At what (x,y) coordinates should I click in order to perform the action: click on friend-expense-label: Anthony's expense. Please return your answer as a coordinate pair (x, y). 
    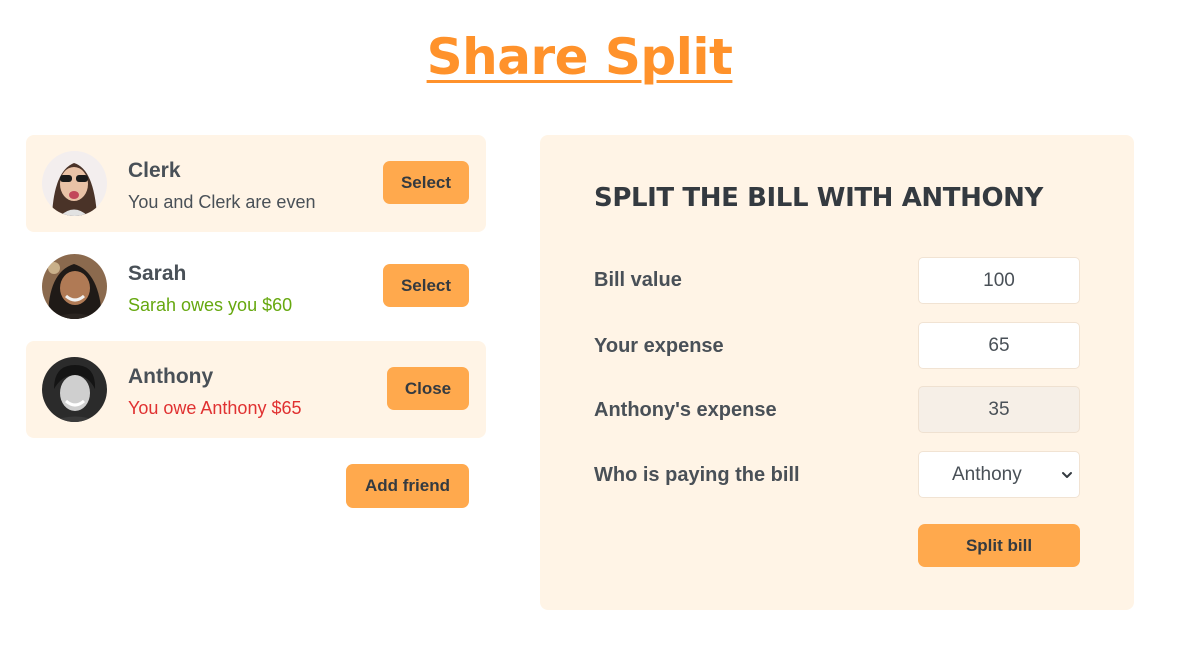
    Looking at the image, I should click on (685, 410).